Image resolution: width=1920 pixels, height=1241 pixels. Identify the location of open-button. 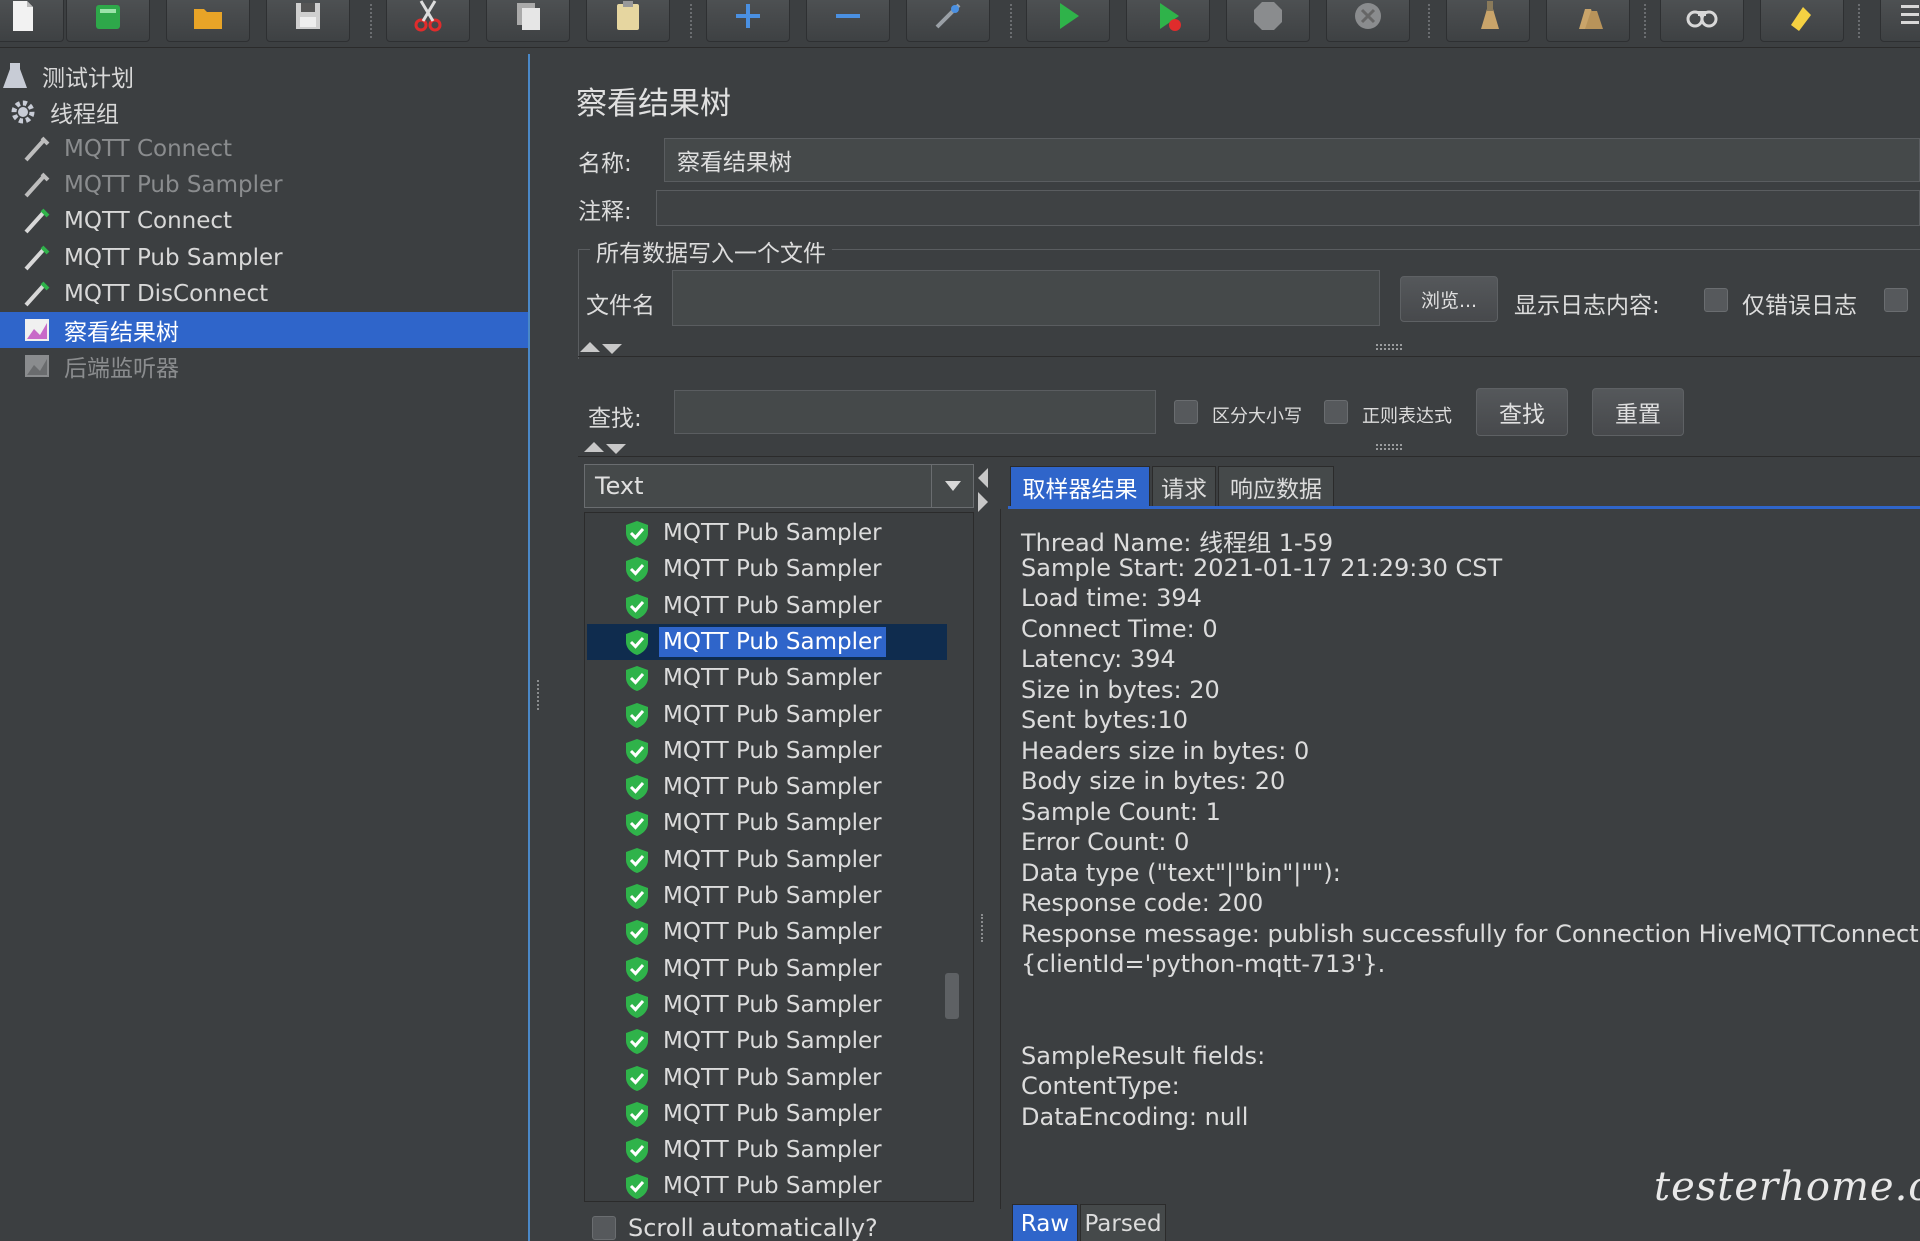
(208, 21).